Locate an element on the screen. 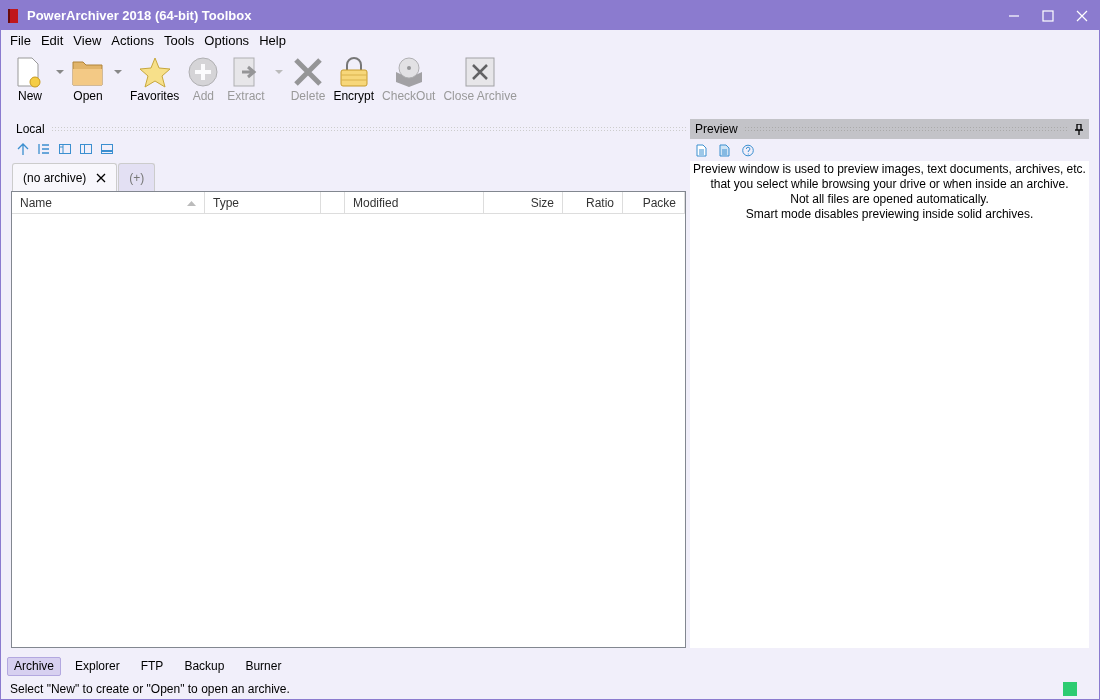  view-tab: FTP is located at coordinates (152, 666).